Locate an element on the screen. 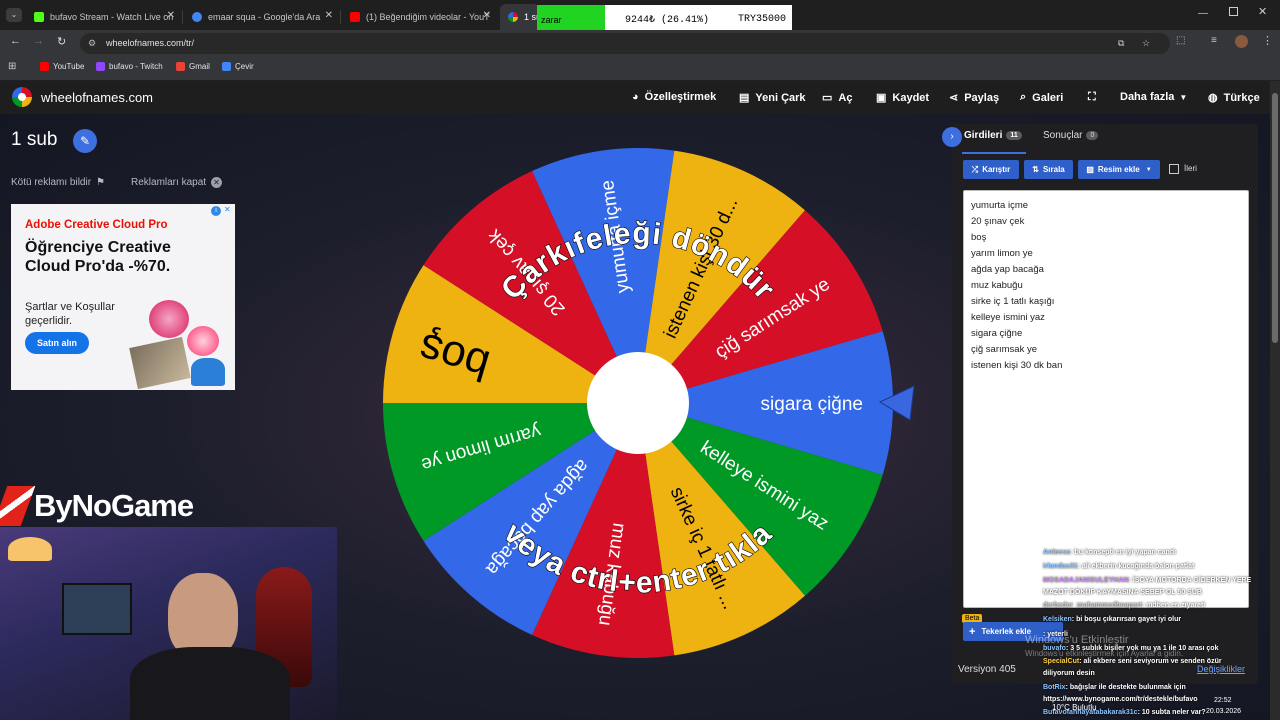 This screenshot has height=720, width=1280. close-window-icon: ✕ is located at coordinates (1262, 11).